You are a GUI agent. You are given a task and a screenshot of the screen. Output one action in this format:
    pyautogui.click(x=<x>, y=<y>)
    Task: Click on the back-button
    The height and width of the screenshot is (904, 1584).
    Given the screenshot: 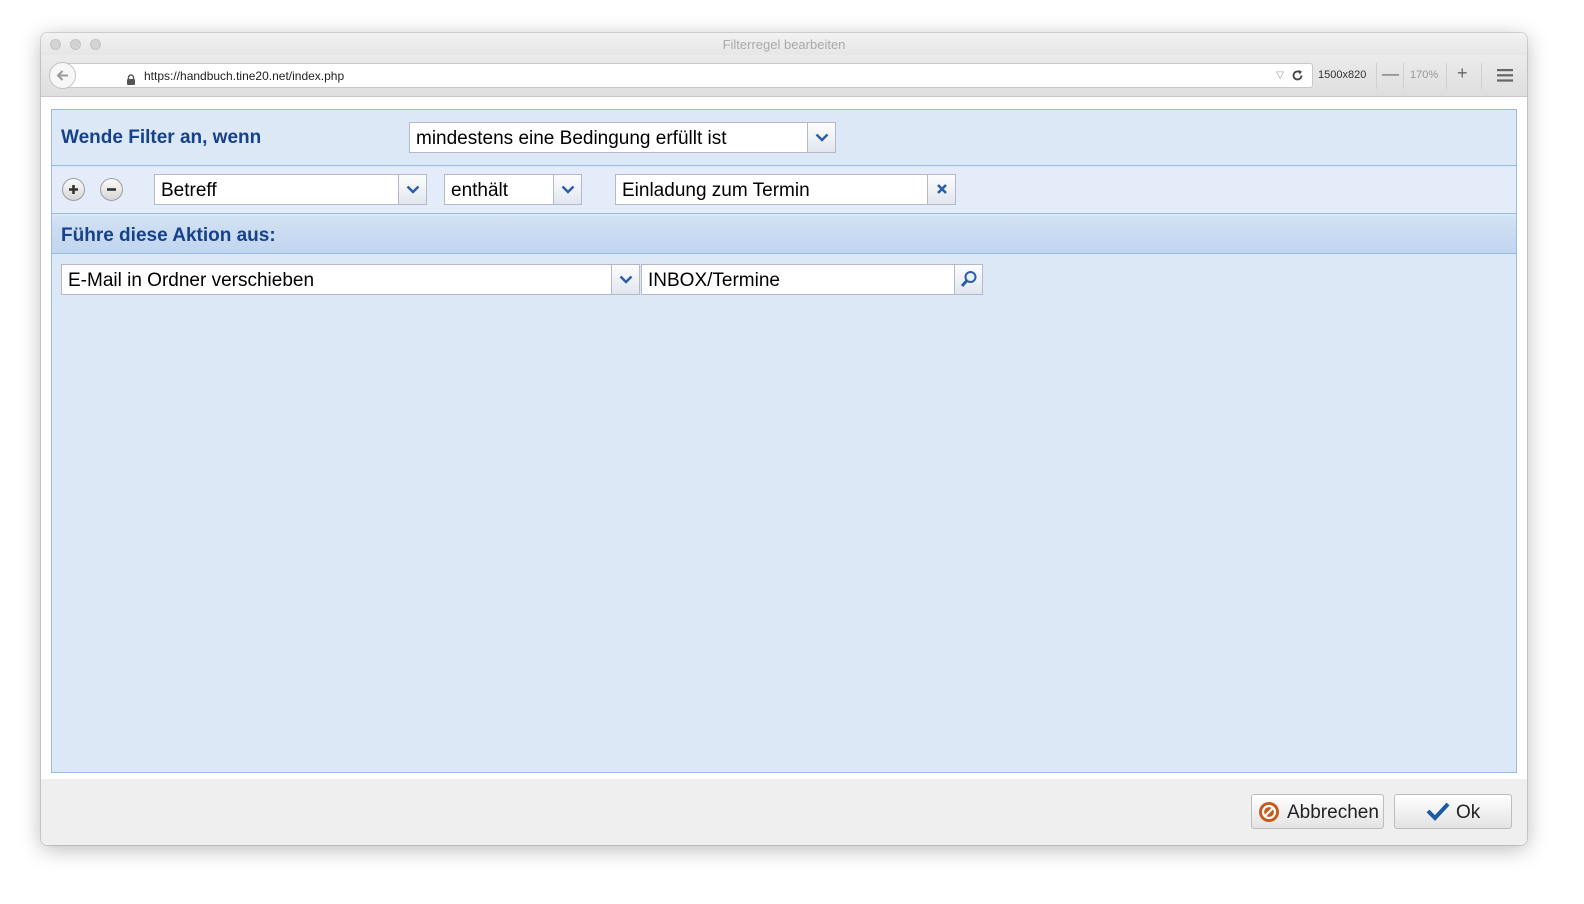 What is the action you would take?
    pyautogui.click(x=62, y=75)
    